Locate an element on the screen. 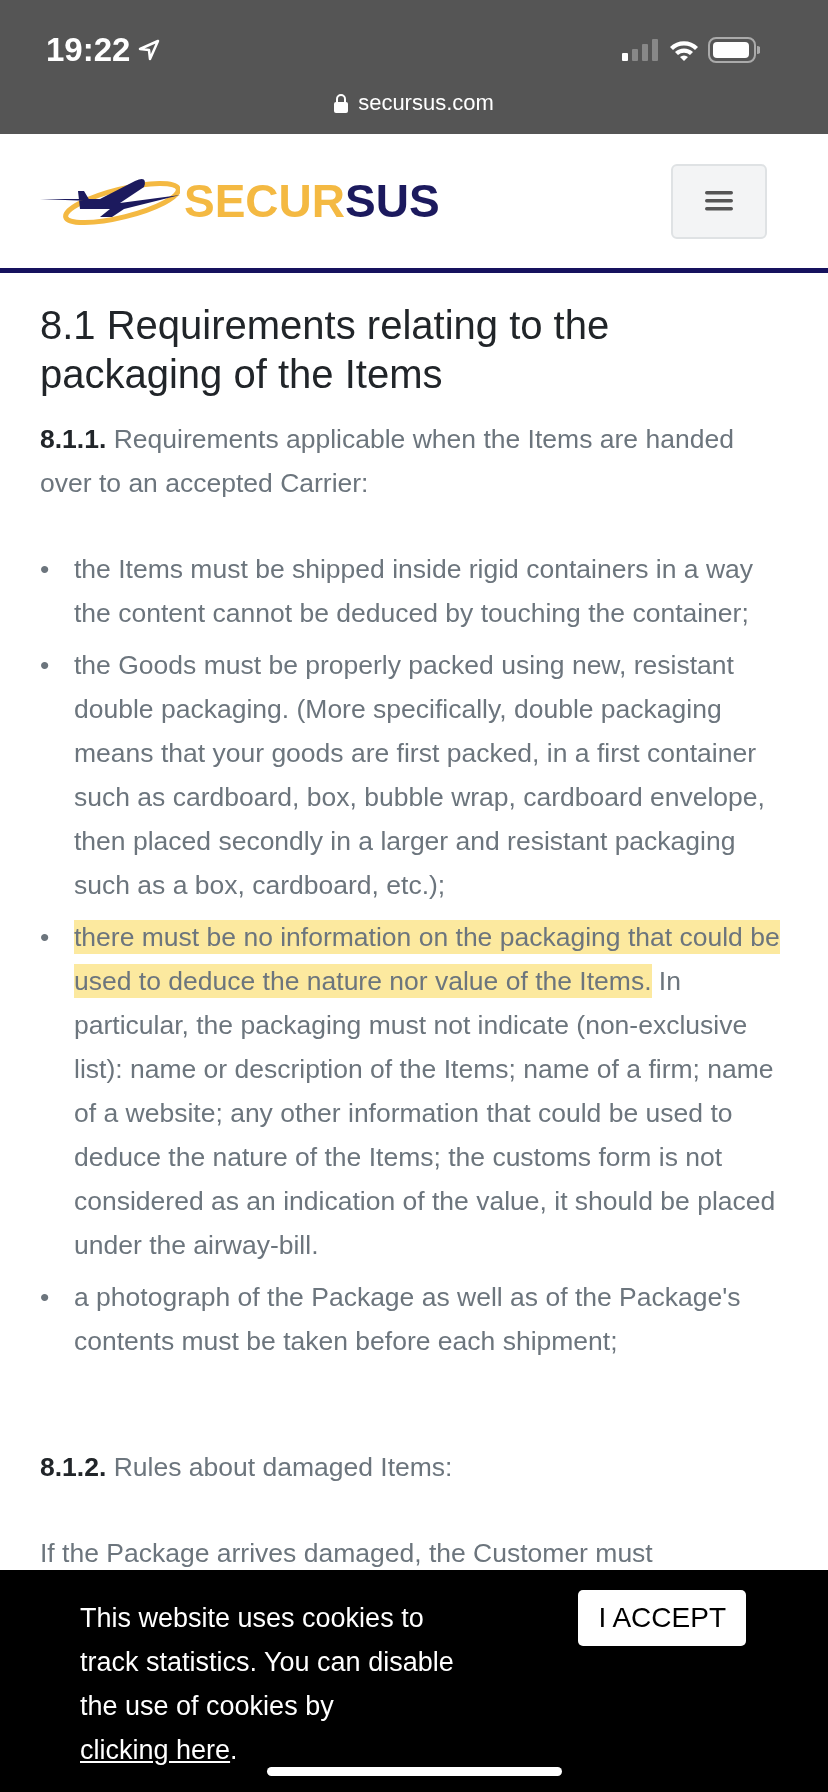 Image resolution: width=828 pixels, height=1792 pixels. url-text: secursus.com is located at coordinates (426, 103).